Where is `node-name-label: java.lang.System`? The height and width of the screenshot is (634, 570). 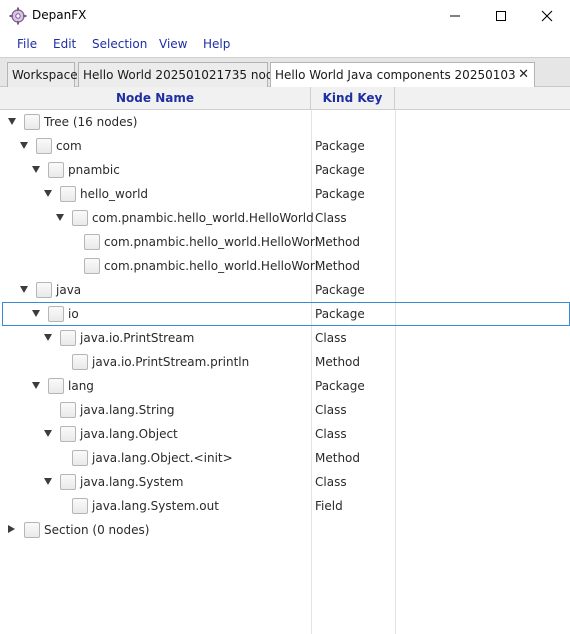 node-name-label: java.lang.System is located at coordinates (132, 482).